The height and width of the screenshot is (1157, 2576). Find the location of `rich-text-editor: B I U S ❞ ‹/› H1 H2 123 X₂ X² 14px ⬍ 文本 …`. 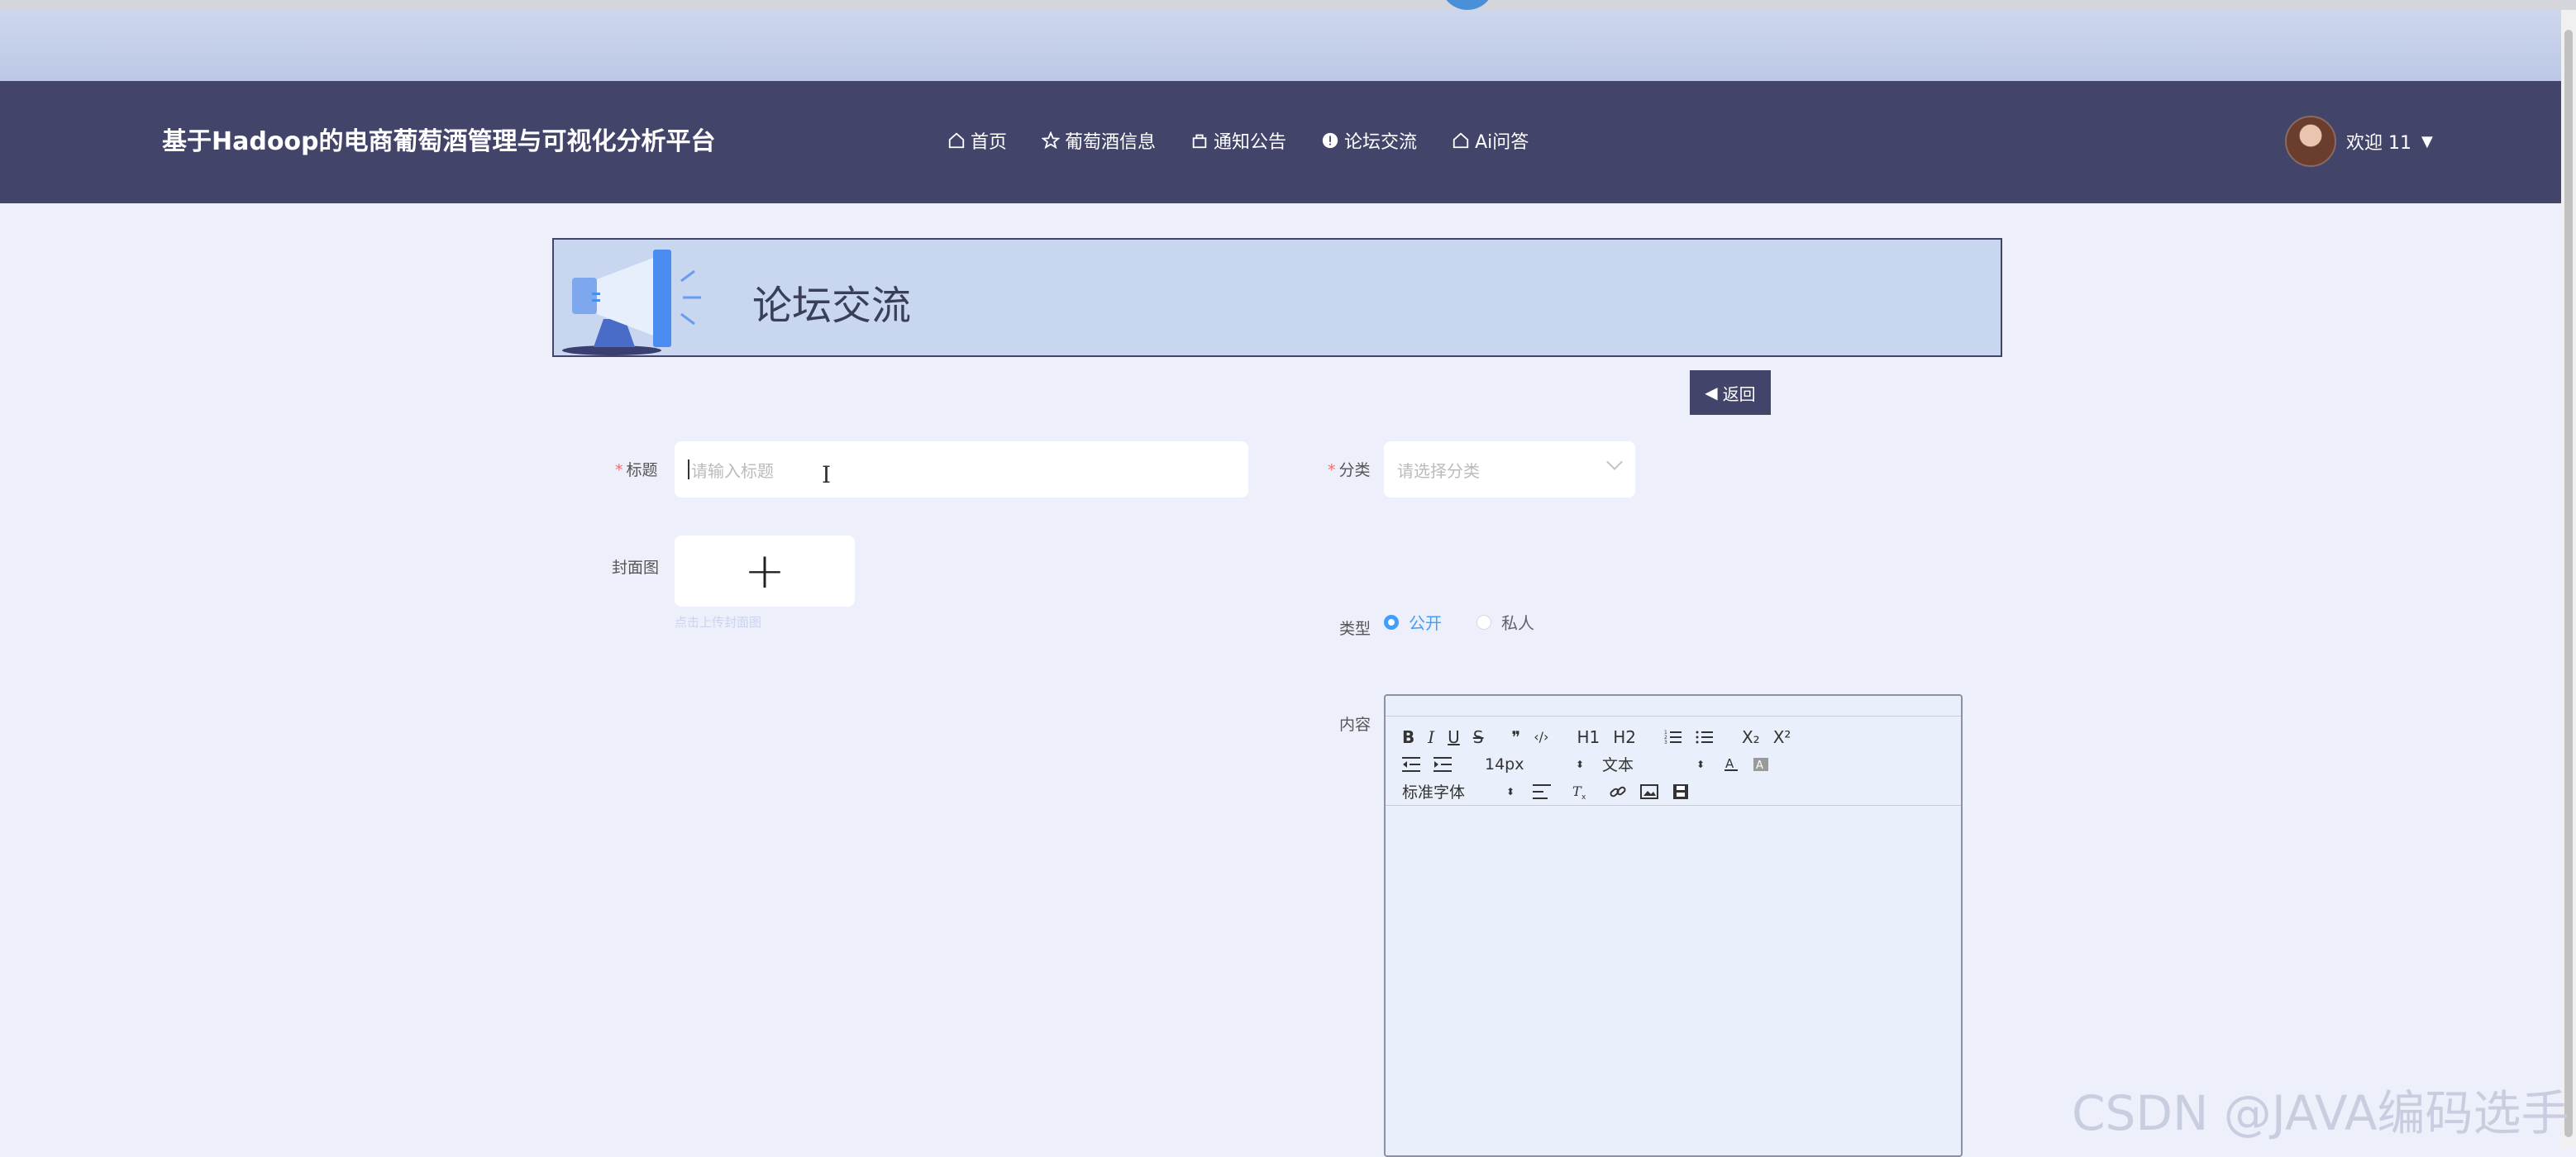

rich-text-editor: B I U S ❞ ‹/› H1 H2 123 X₂ X² 14px ⬍ 文本 … is located at coordinates (1673, 925).